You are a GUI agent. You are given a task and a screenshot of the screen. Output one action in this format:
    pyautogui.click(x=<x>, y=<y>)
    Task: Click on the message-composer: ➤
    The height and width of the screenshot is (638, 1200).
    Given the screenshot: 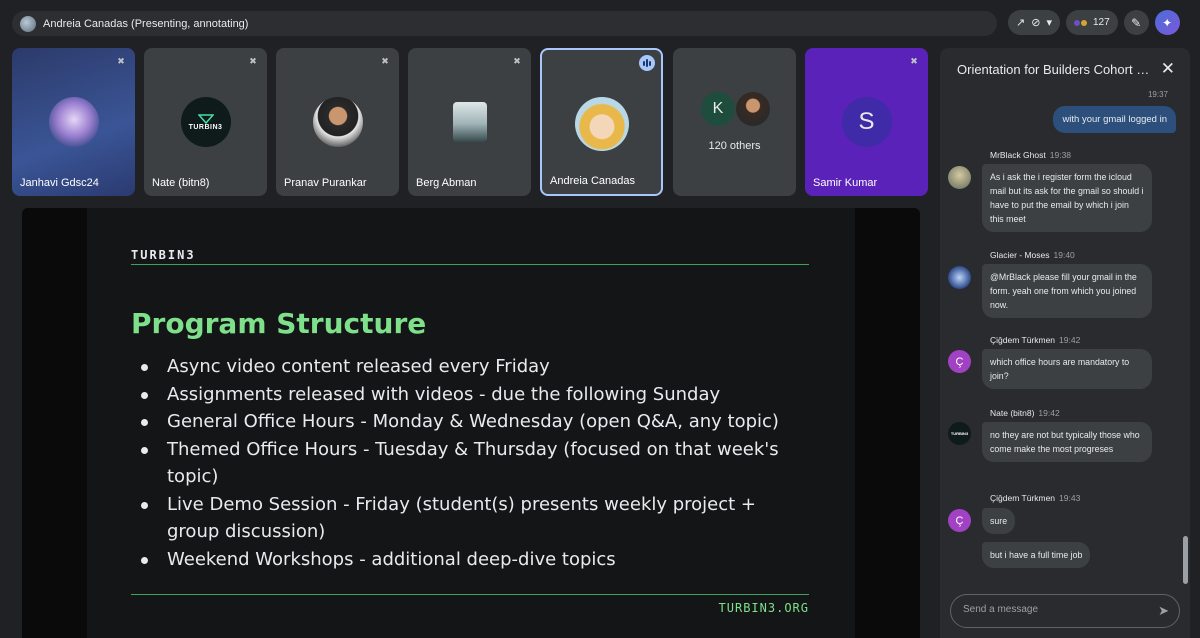 What is the action you would take?
    pyautogui.click(x=1065, y=611)
    